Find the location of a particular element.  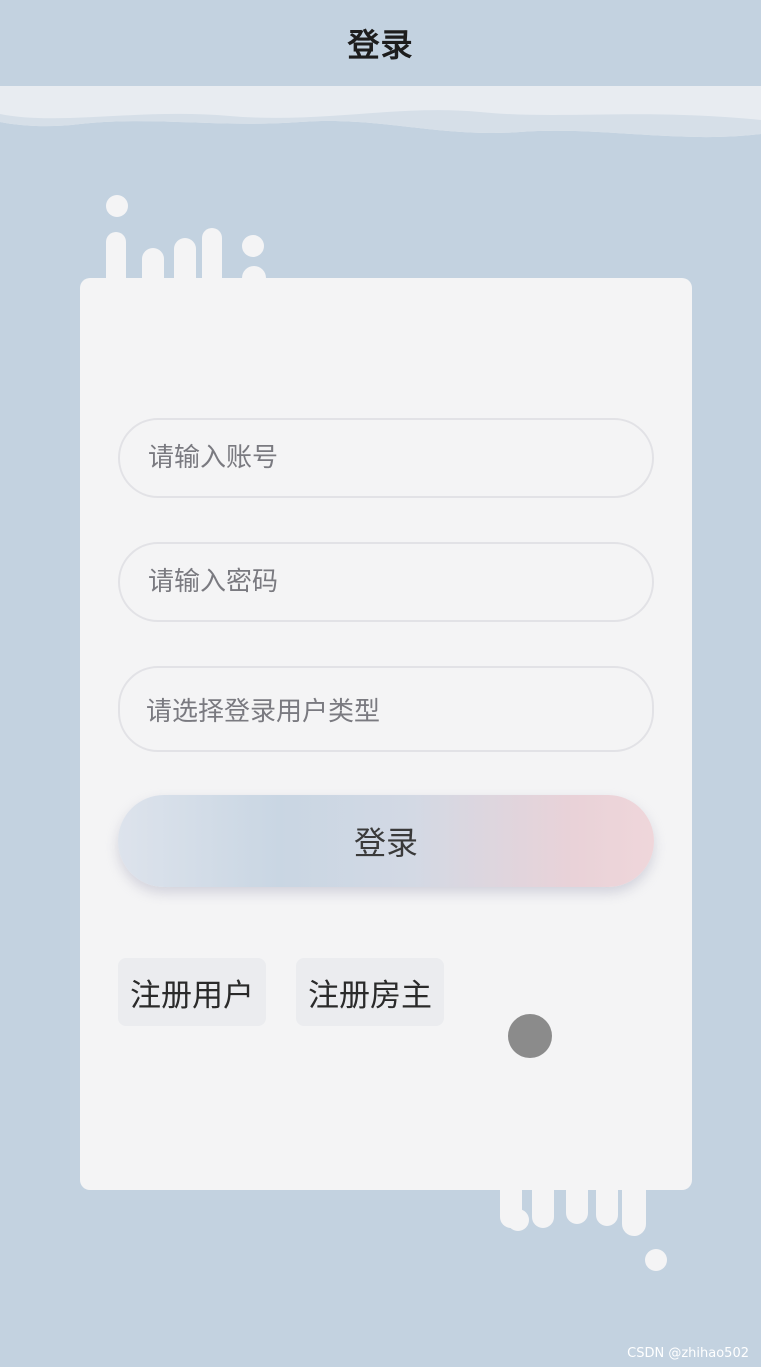

title-bar: 登录 is located at coordinates (380, 43).